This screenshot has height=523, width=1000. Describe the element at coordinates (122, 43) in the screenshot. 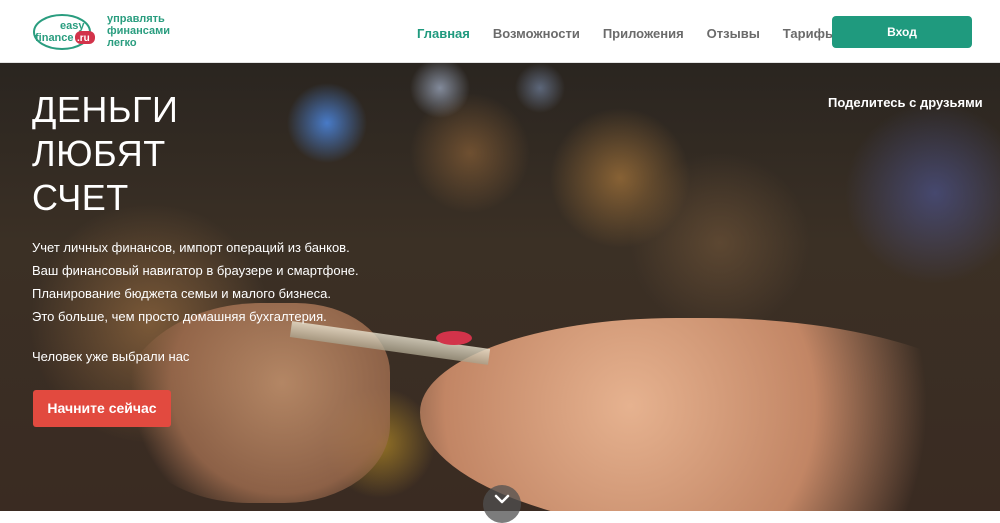

I see `tagline-line: легко` at that location.